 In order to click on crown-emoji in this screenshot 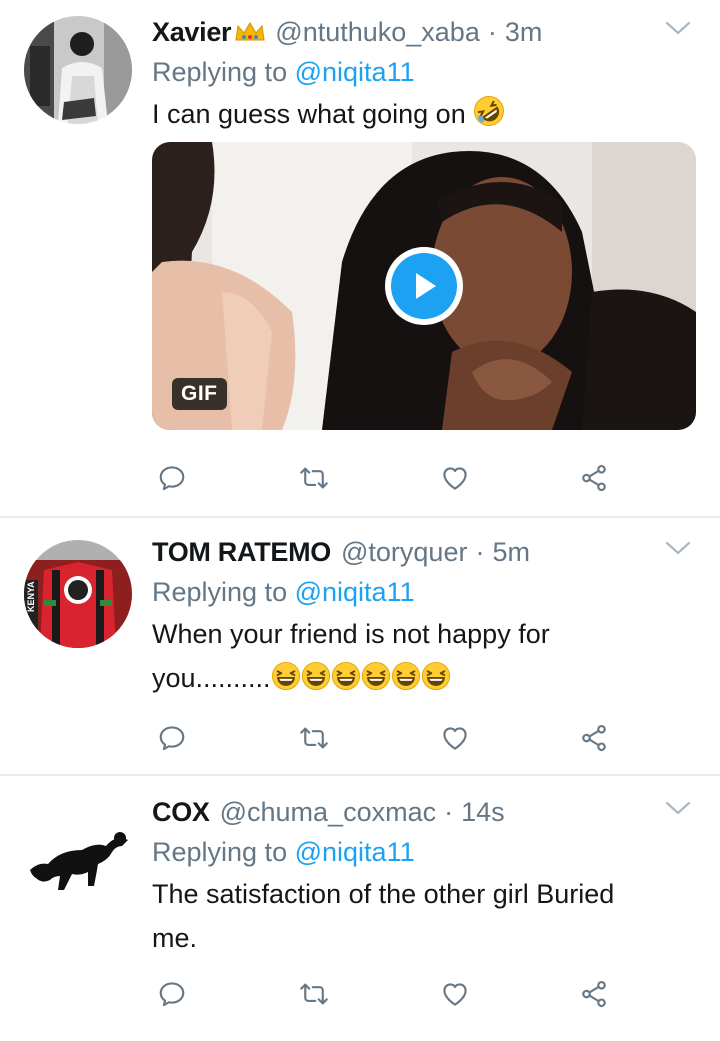, I will do `click(250, 32)`.